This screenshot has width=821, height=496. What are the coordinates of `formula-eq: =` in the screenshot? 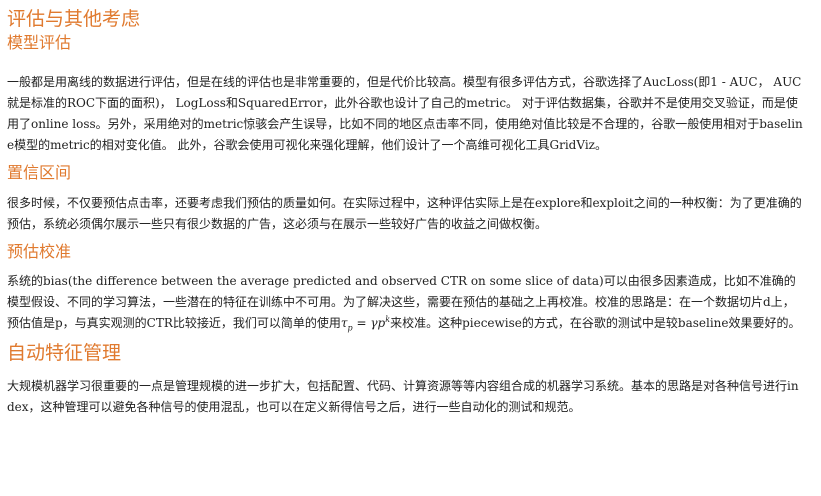 It's located at (361, 323).